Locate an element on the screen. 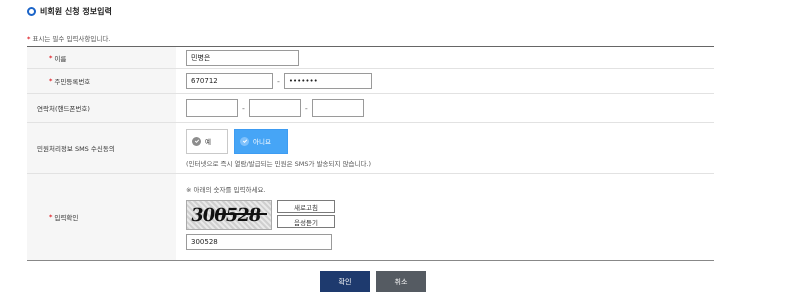  form-actions: 확인 취소 is located at coordinates (373, 281).